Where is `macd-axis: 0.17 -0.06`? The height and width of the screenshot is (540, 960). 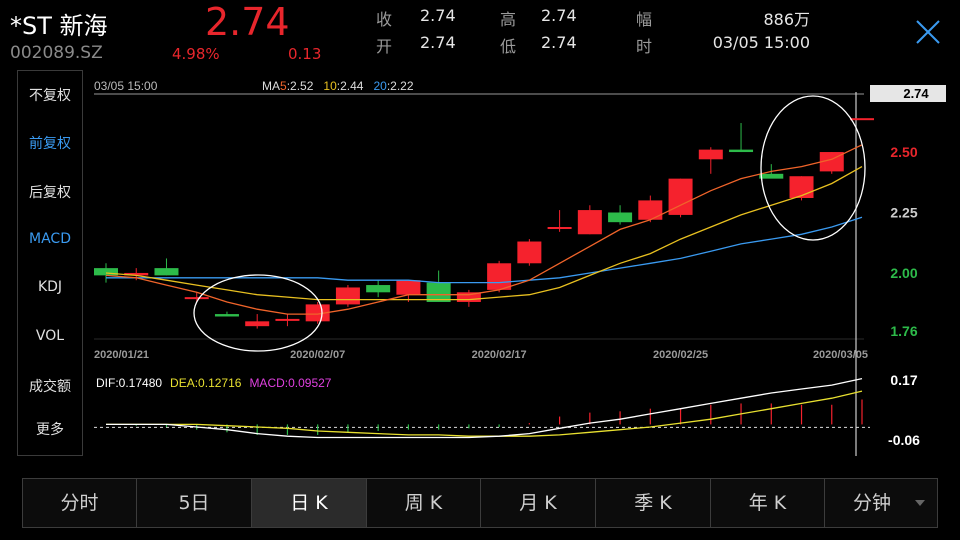 macd-axis: 0.17 -0.06 is located at coordinates (904, 410).